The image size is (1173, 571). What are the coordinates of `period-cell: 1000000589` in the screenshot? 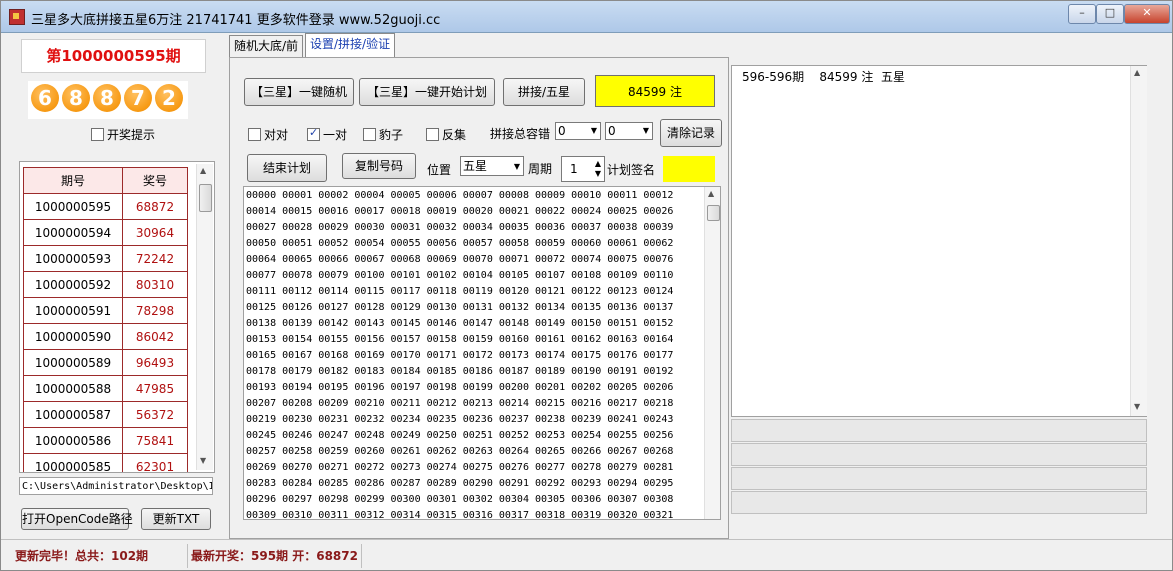 It's located at (73, 362).